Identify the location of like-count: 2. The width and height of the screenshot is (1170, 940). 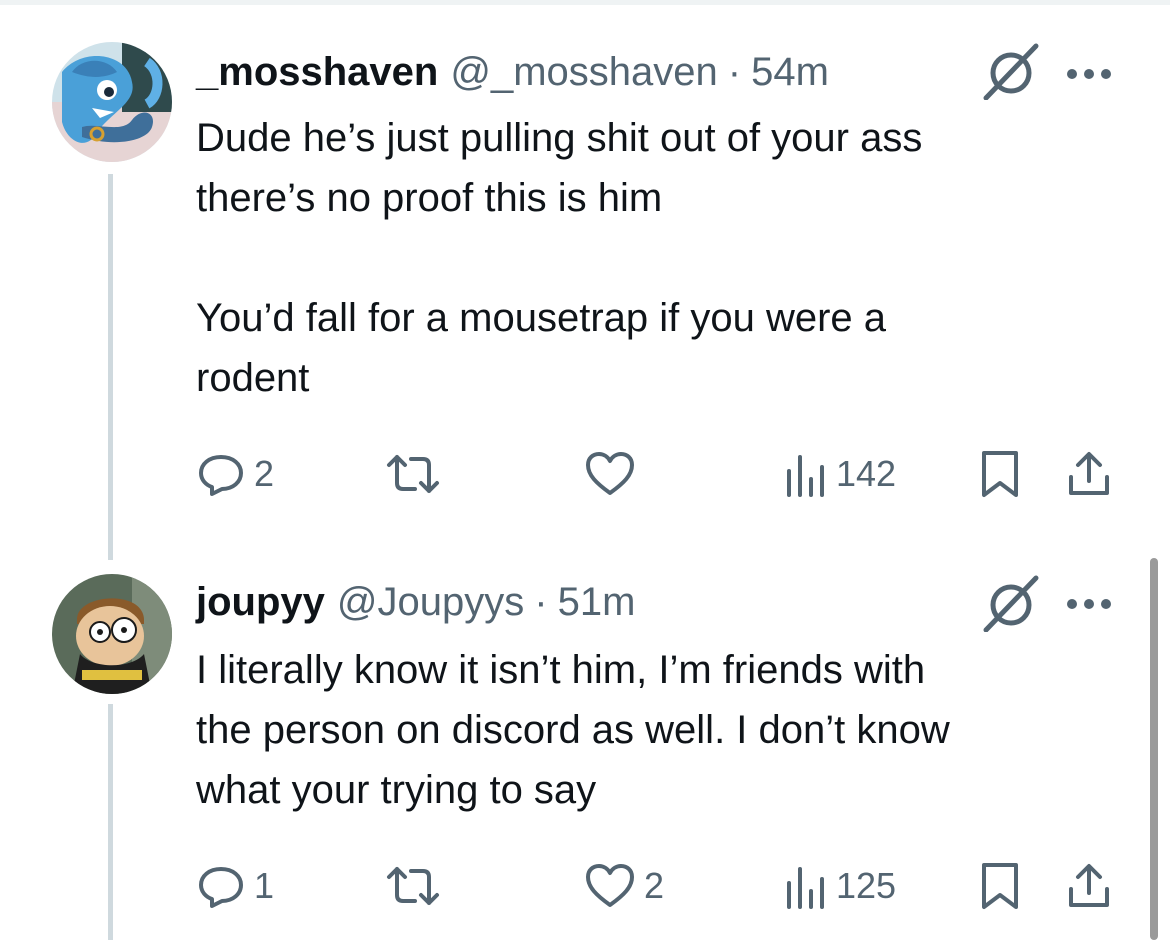
(654, 885).